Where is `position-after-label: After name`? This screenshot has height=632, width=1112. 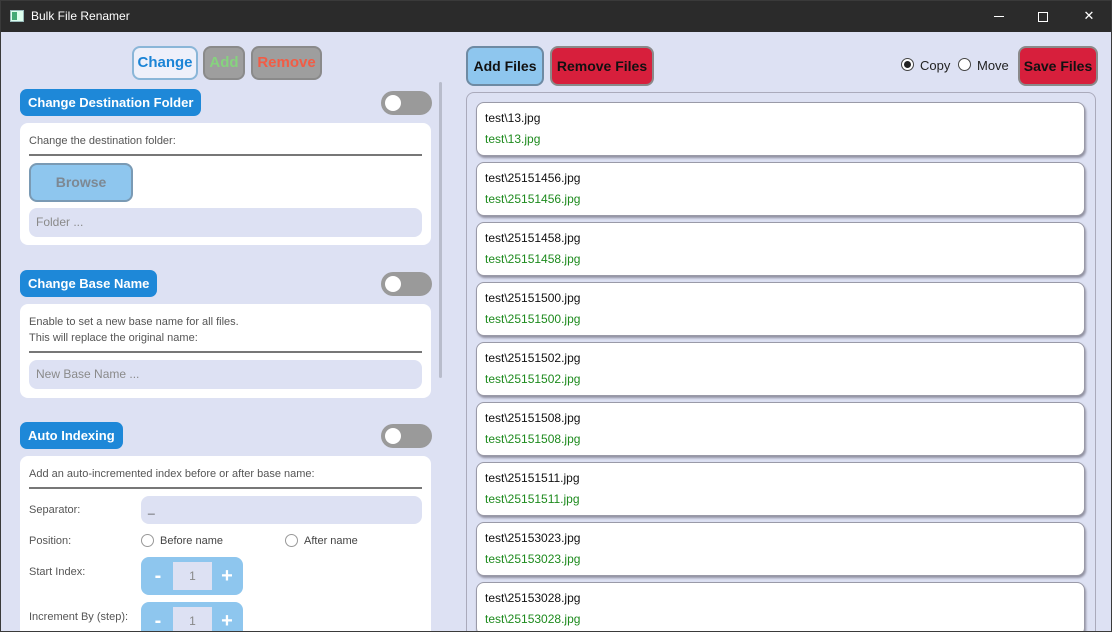
position-after-label: After name is located at coordinates (331, 541).